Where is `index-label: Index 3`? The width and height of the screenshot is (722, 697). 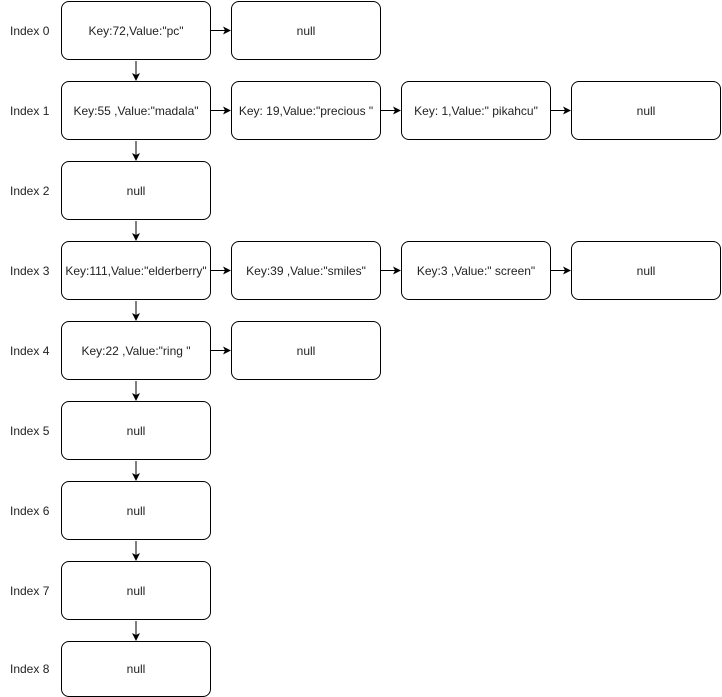 index-label: Index 3 is located at coordinates (30, 270).